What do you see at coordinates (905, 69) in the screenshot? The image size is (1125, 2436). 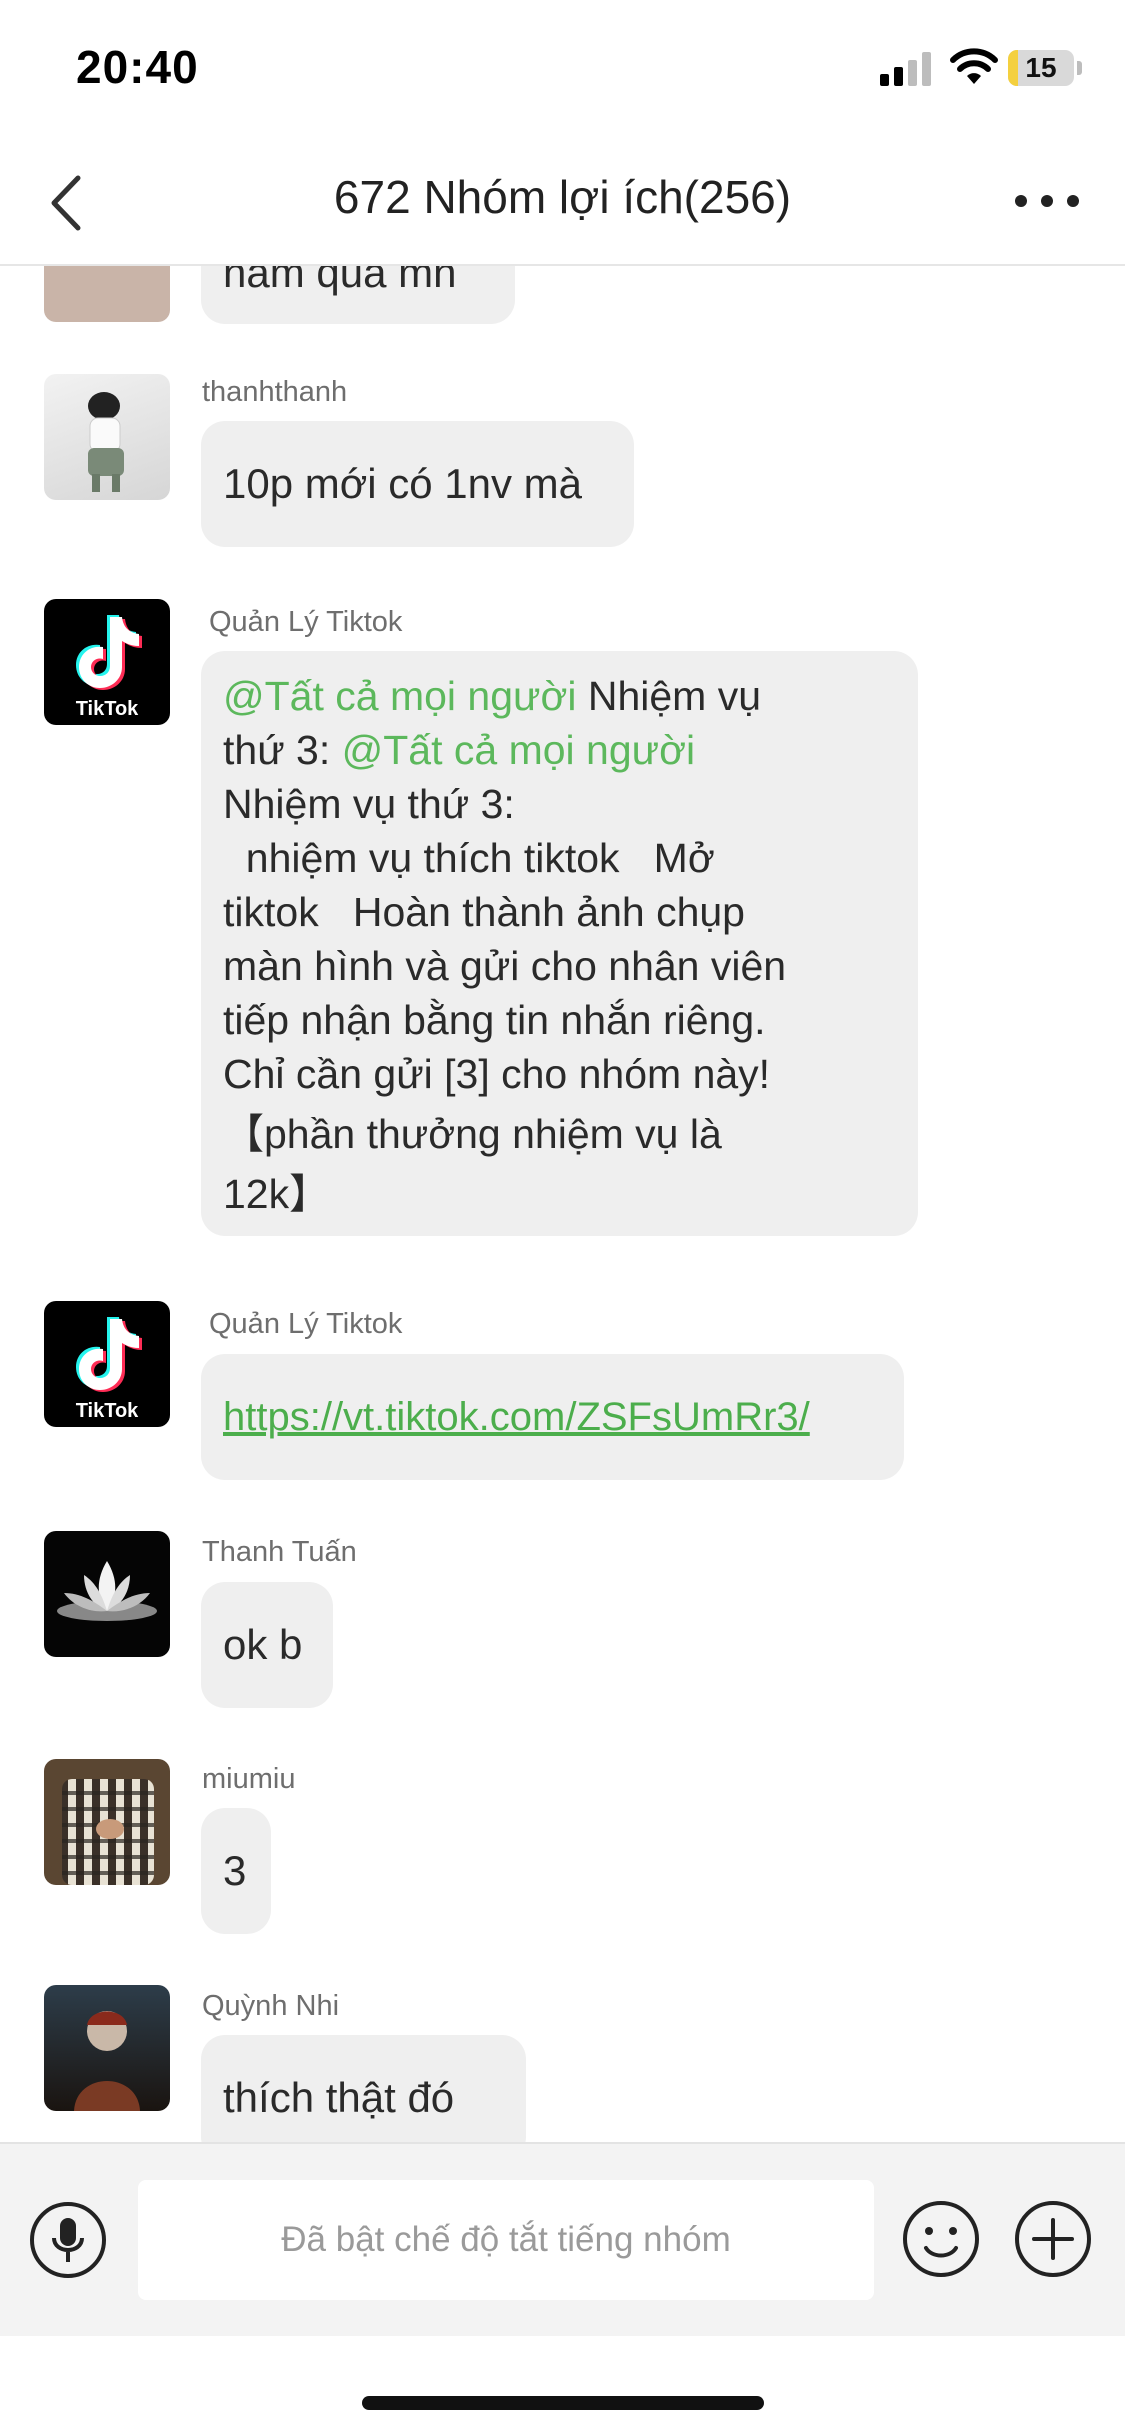 I see `signal-icon` at bounding box center [905, 69].